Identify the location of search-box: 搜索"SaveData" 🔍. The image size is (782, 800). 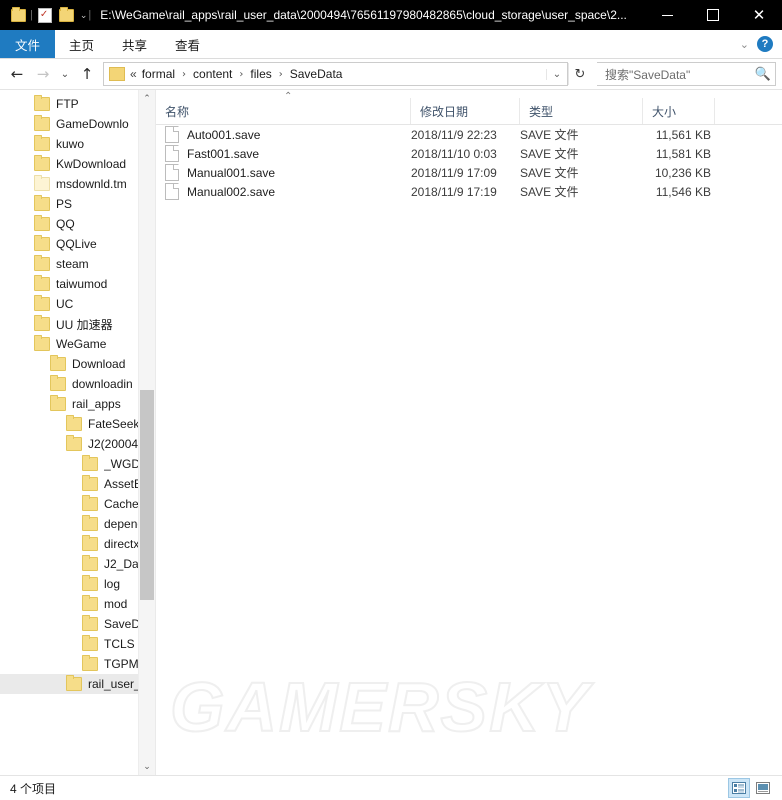
(686, 74).